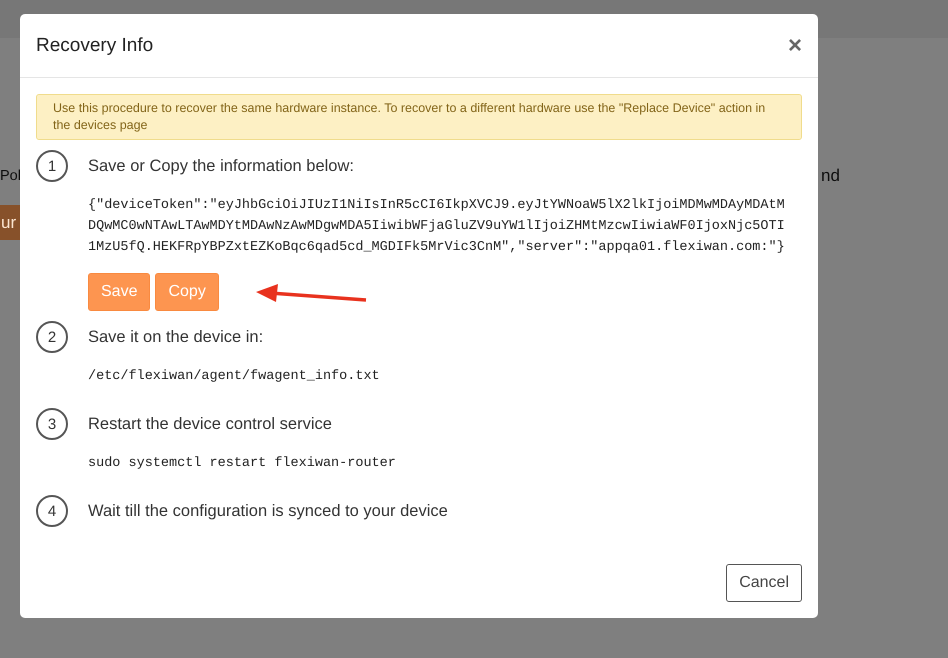 The height and width of the screenshot is (658, 948). What do you see at coordinates (830, 176) in the screenshot?
I see `table-header-text: nd` at bounding box center [830, 176].